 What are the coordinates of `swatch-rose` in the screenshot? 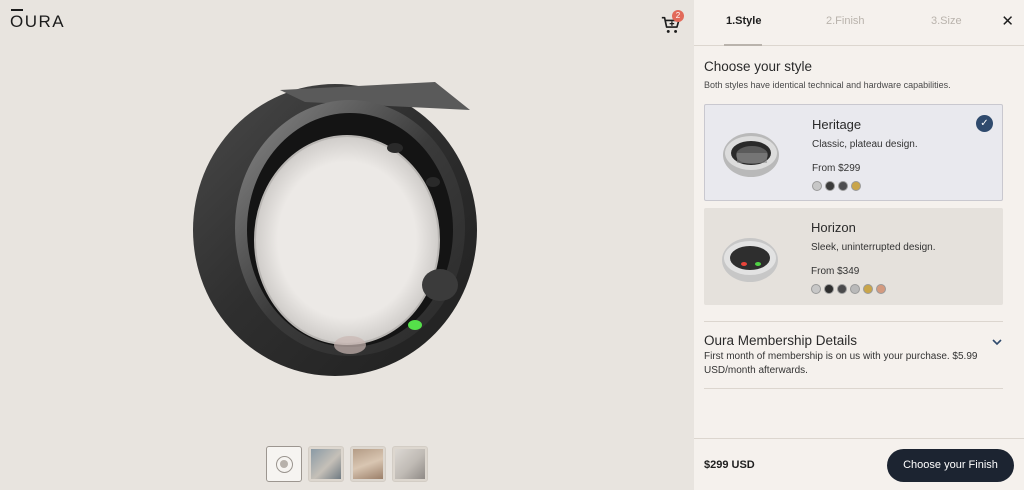 It's located at (881, 289).